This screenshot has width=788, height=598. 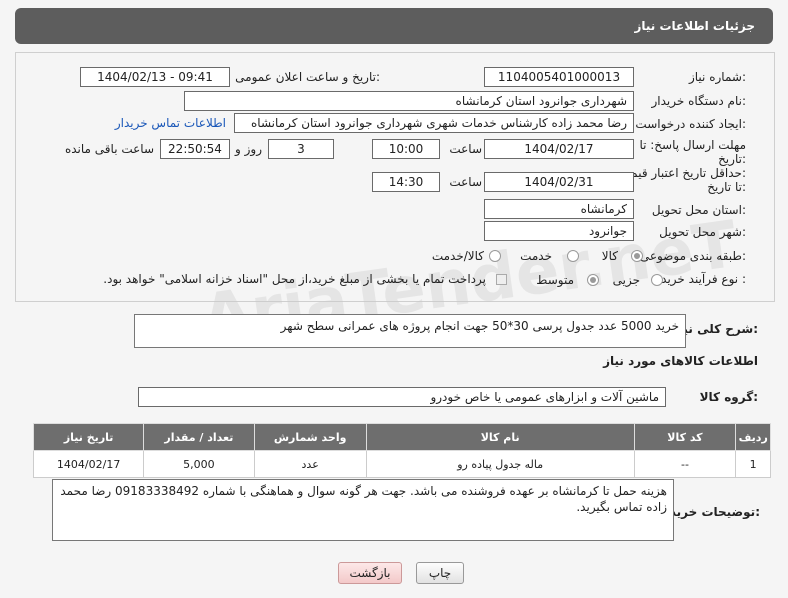 What do you see at coordinates (609, 256) in the screenshot?
I see `category-option-goods: کالا` at bounding box center [609, 256].